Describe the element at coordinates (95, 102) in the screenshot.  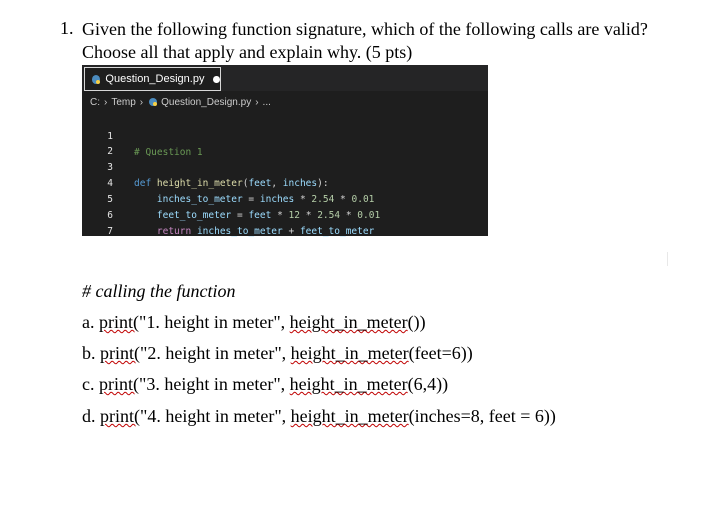
I see `breadcrumb-drive: C:` at that location.